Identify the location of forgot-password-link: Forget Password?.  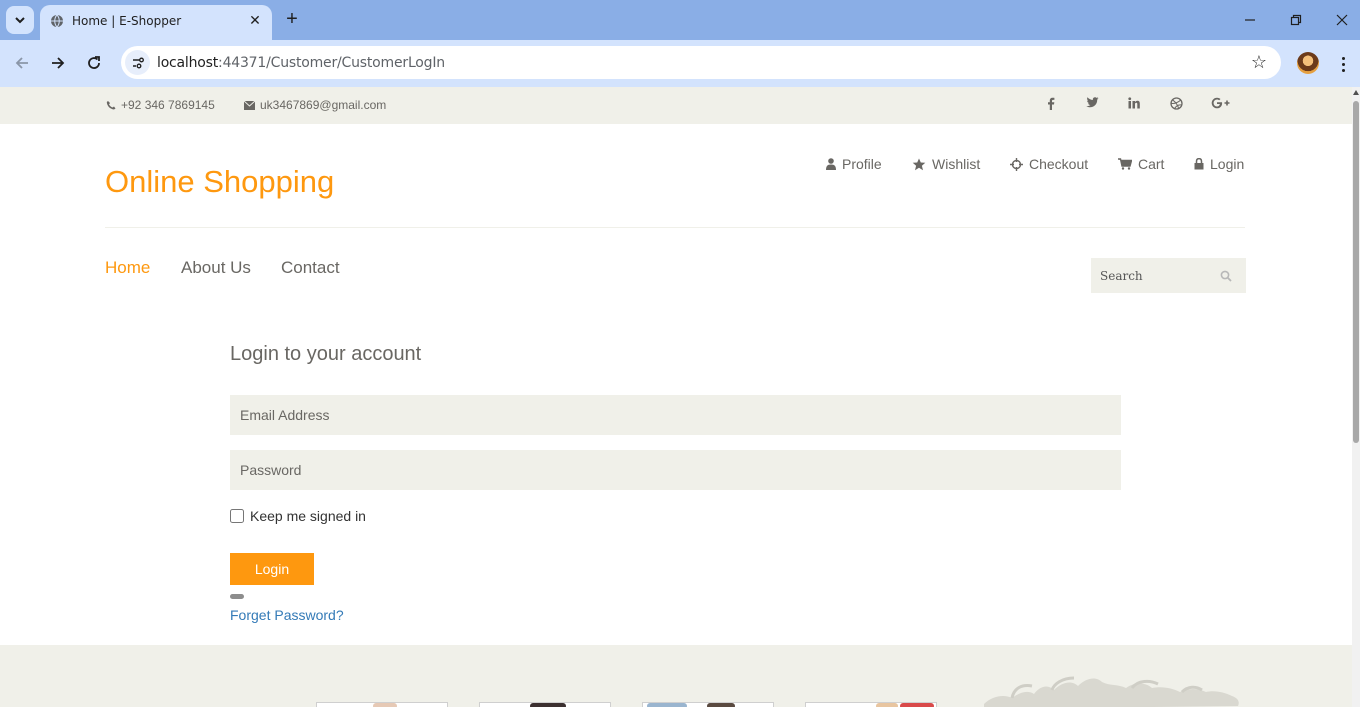
(287, 615).